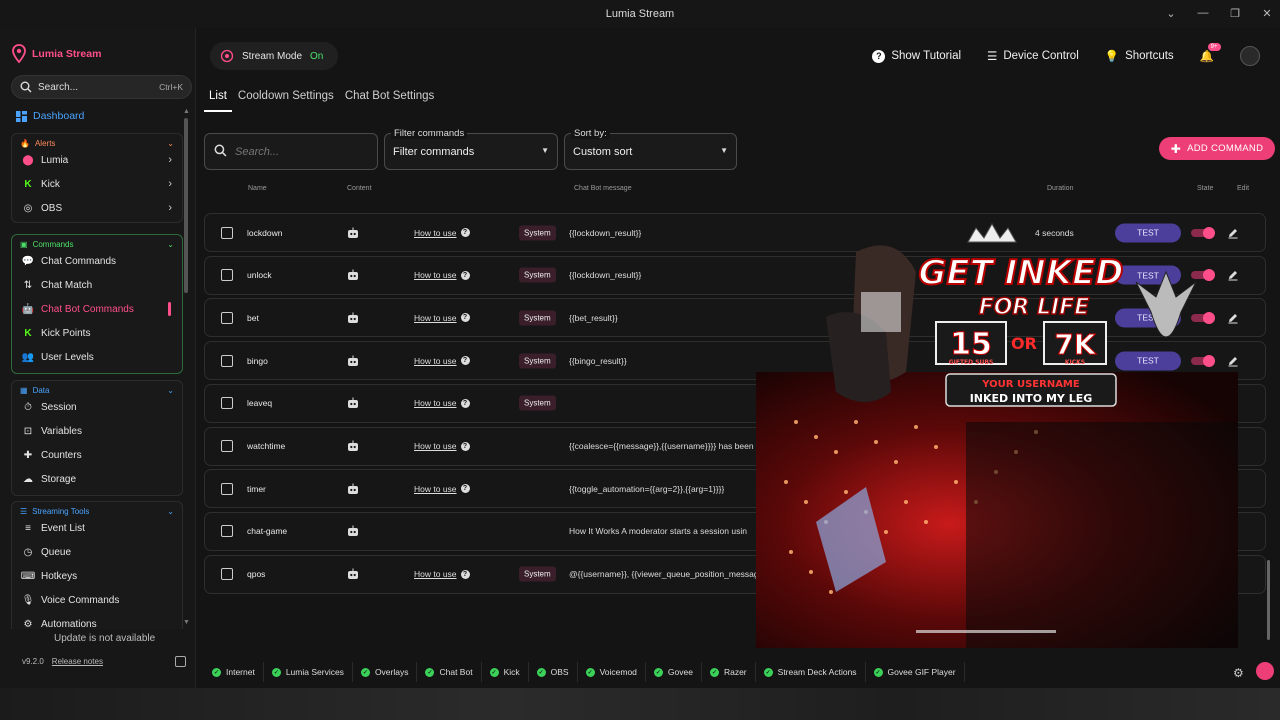 Image resolution: width=1280 pixels, height=720 pixels. Describe the element at coordinates (97, 455) in the screenshot. I see `sidebar-item-counters: ✚ Counters` at that location.